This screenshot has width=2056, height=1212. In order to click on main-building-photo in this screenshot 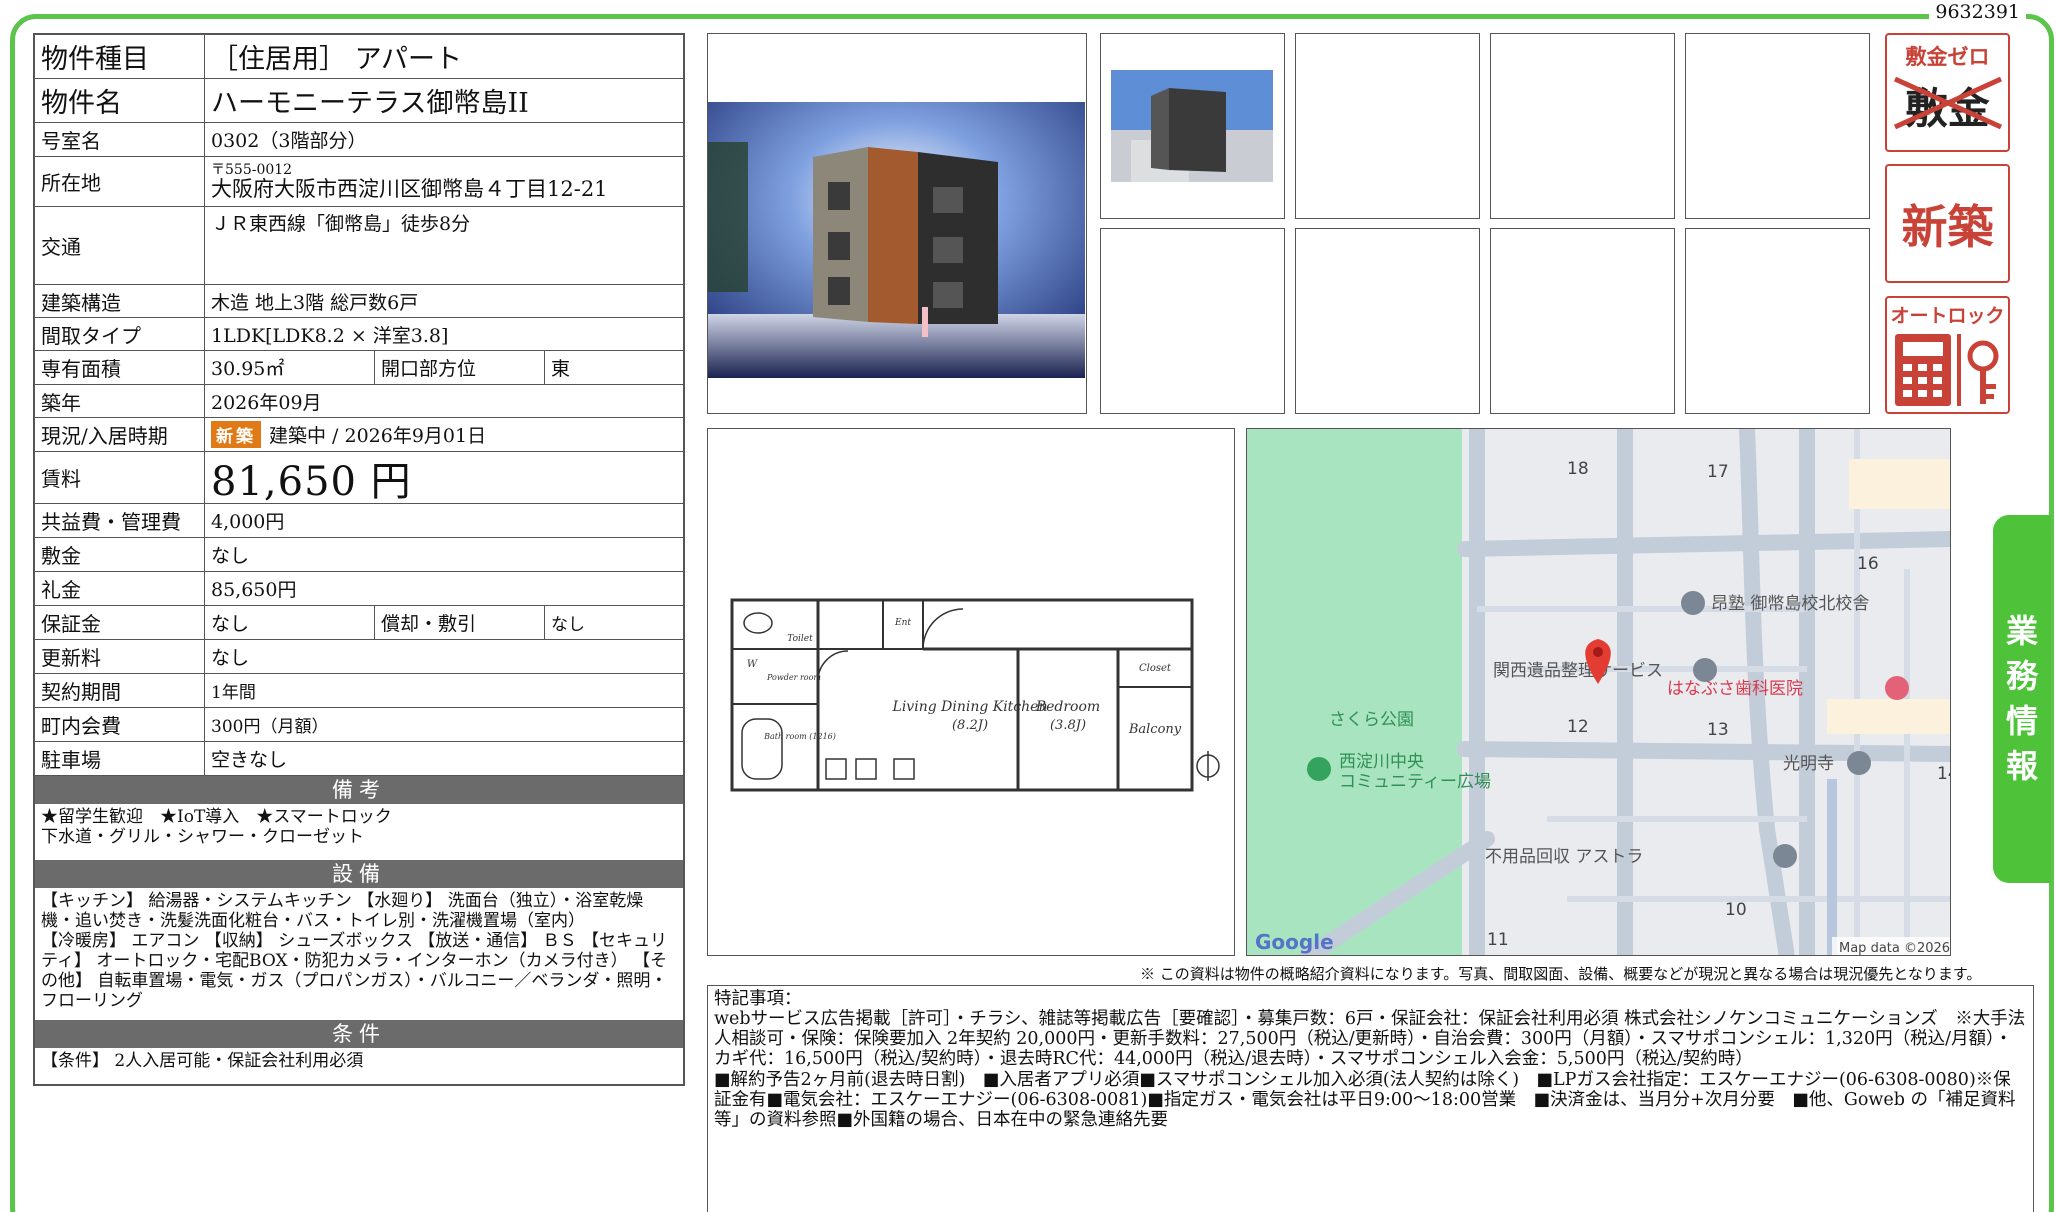, I will do `click(897, 223)`.